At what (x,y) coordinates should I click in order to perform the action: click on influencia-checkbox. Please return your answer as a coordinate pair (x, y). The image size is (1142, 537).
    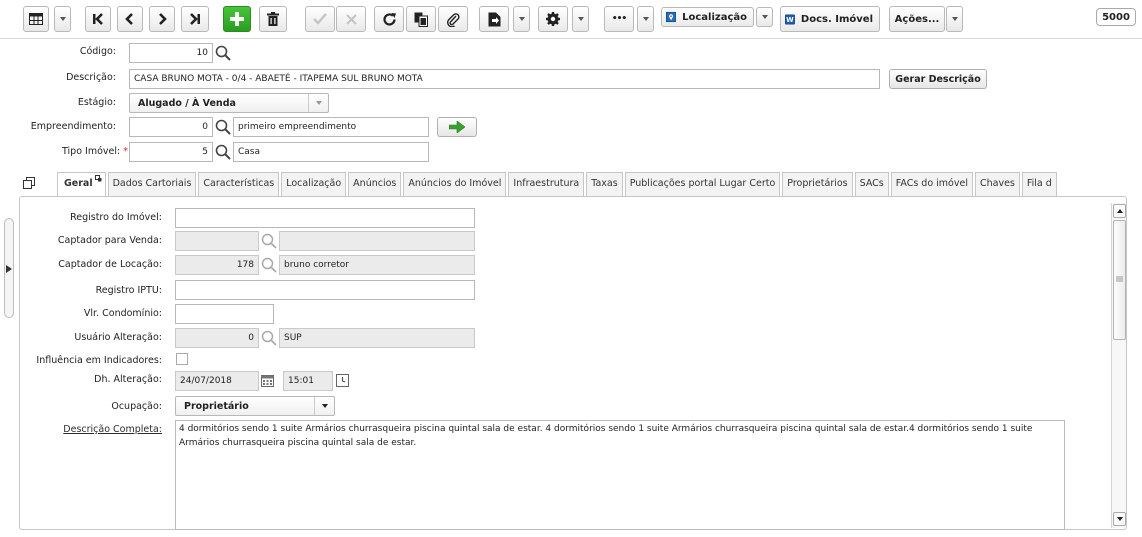
    Looking at the image, I should click on (182, 359).